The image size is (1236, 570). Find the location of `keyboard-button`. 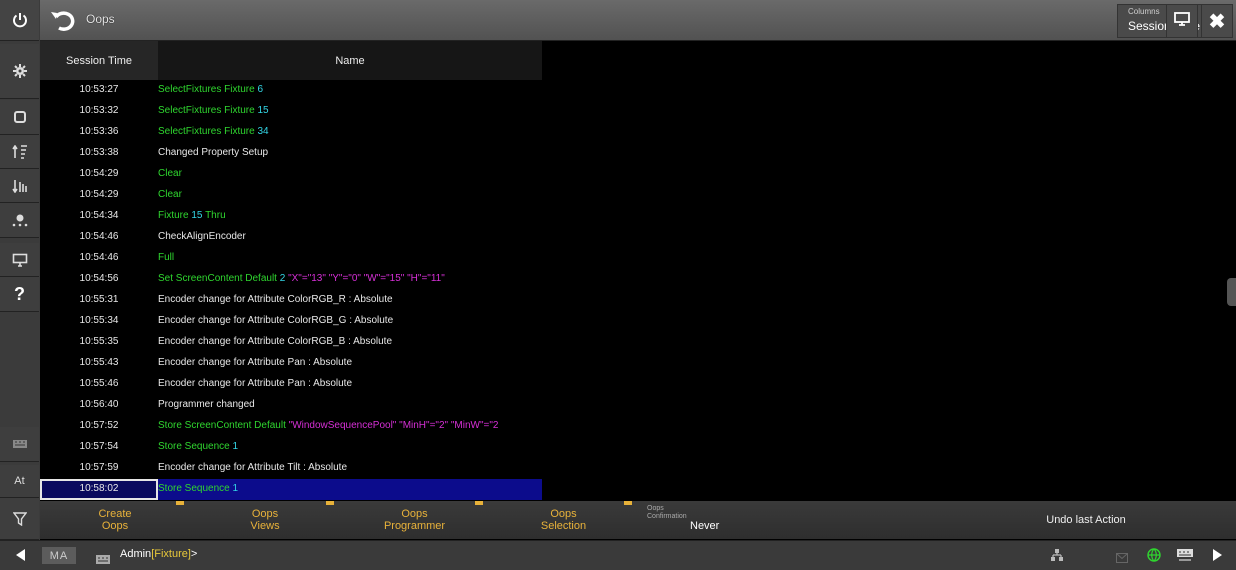

keyboard-button is located at coordinates (19, 444).